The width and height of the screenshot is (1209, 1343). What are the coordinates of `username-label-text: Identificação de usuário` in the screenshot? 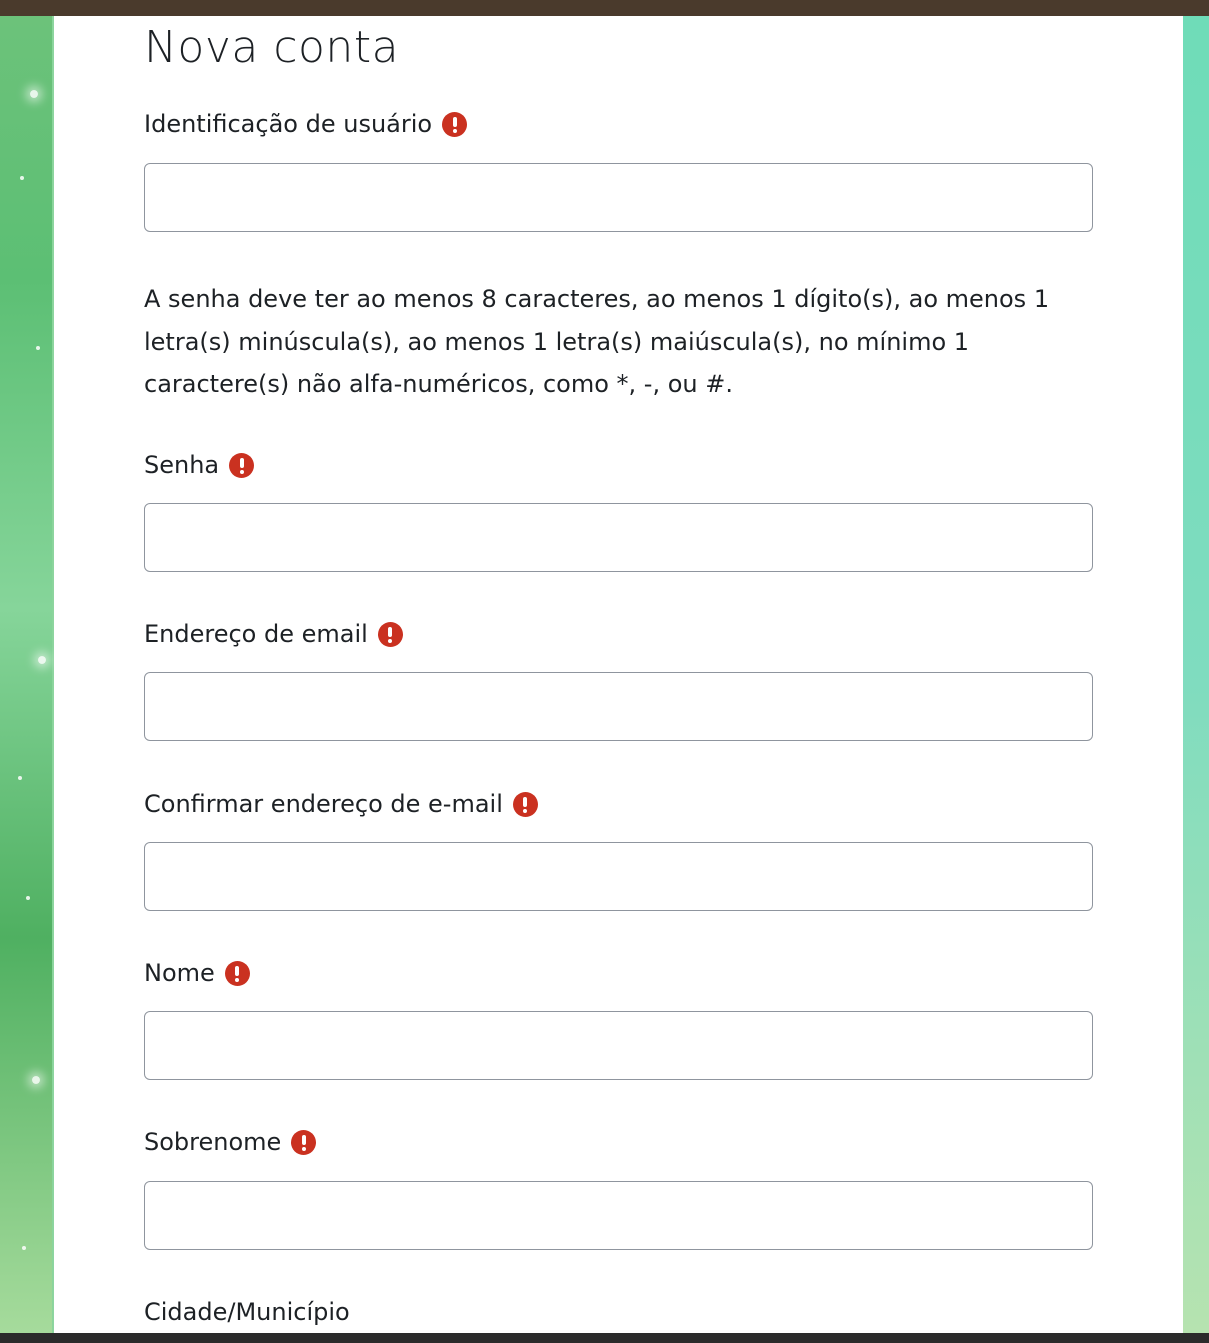 It's located at (288, 124).